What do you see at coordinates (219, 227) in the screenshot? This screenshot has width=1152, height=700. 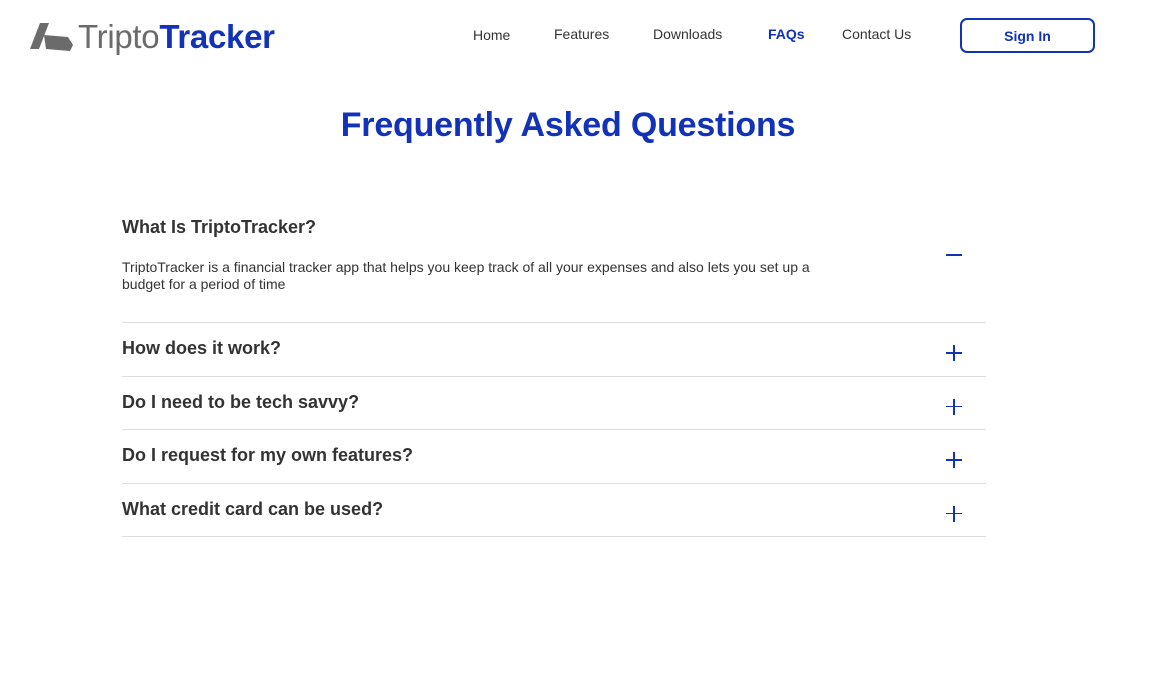 I see `faq-question: What Is TriptoTracker?` at bounding box center [219, 227].